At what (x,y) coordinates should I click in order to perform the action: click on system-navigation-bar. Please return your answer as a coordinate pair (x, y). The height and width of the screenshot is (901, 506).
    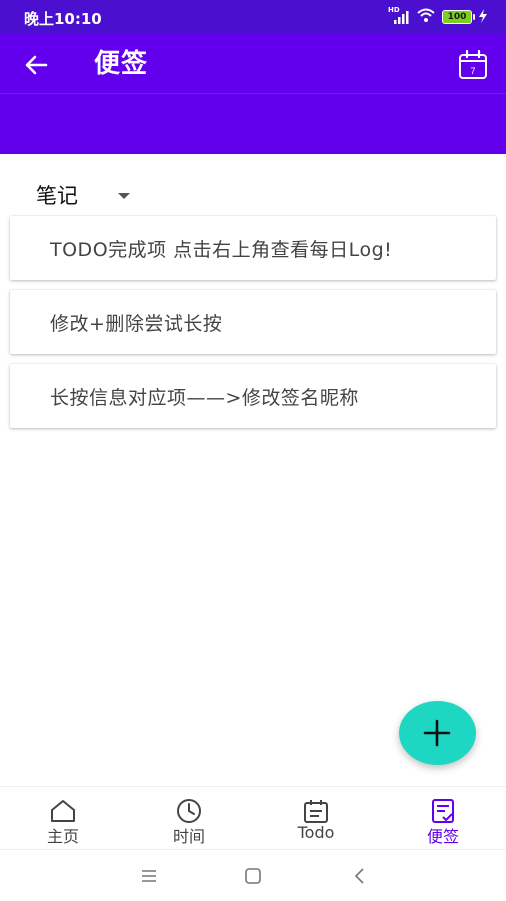
    Looking at the image, I should click on (253, 875).